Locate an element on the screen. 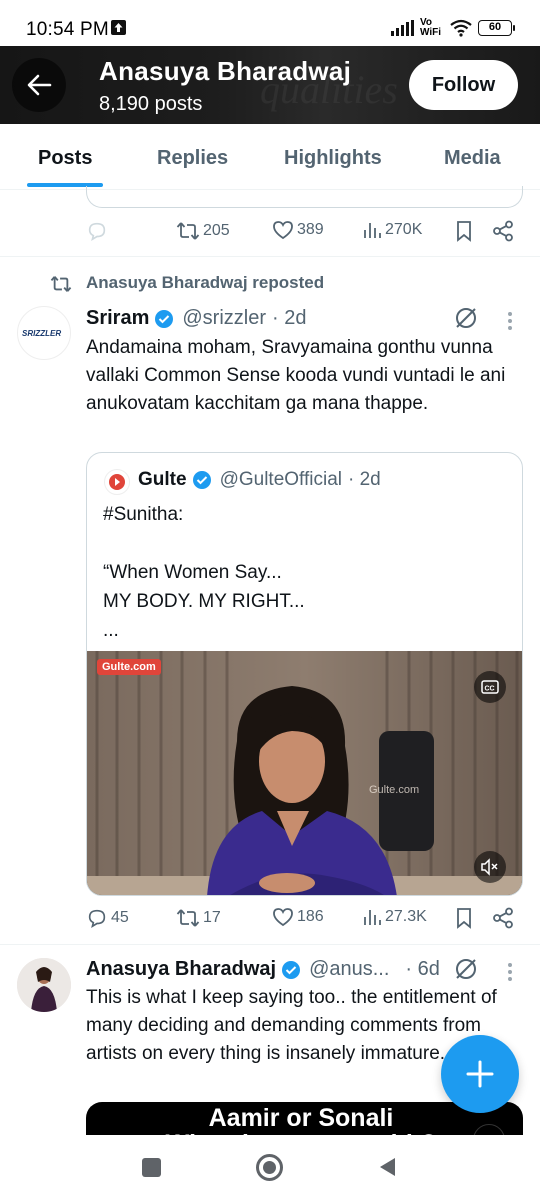 The width and height of the screenshot is (540, 1200). reply-button: 45 is located at coordinates (107, 918).